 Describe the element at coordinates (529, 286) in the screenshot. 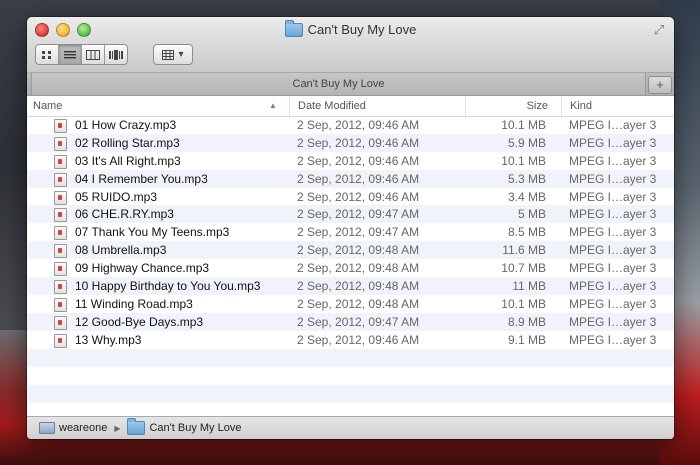

I see `file-size: 11 MB` at that location.